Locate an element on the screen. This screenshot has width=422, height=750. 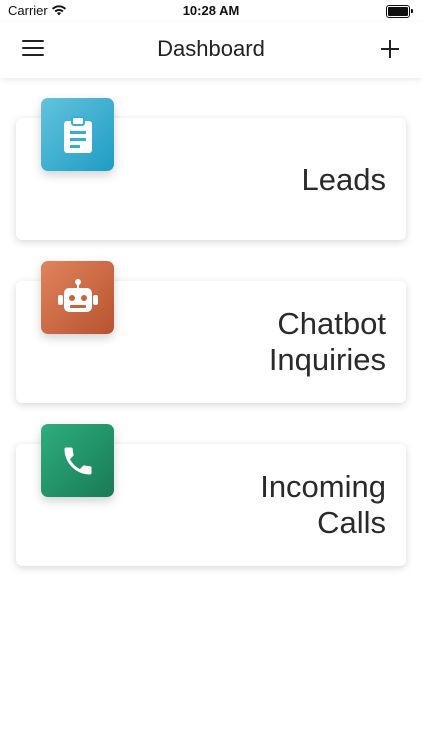
calls-card-label: Incoming Calls is located at coordinates (323, 505).